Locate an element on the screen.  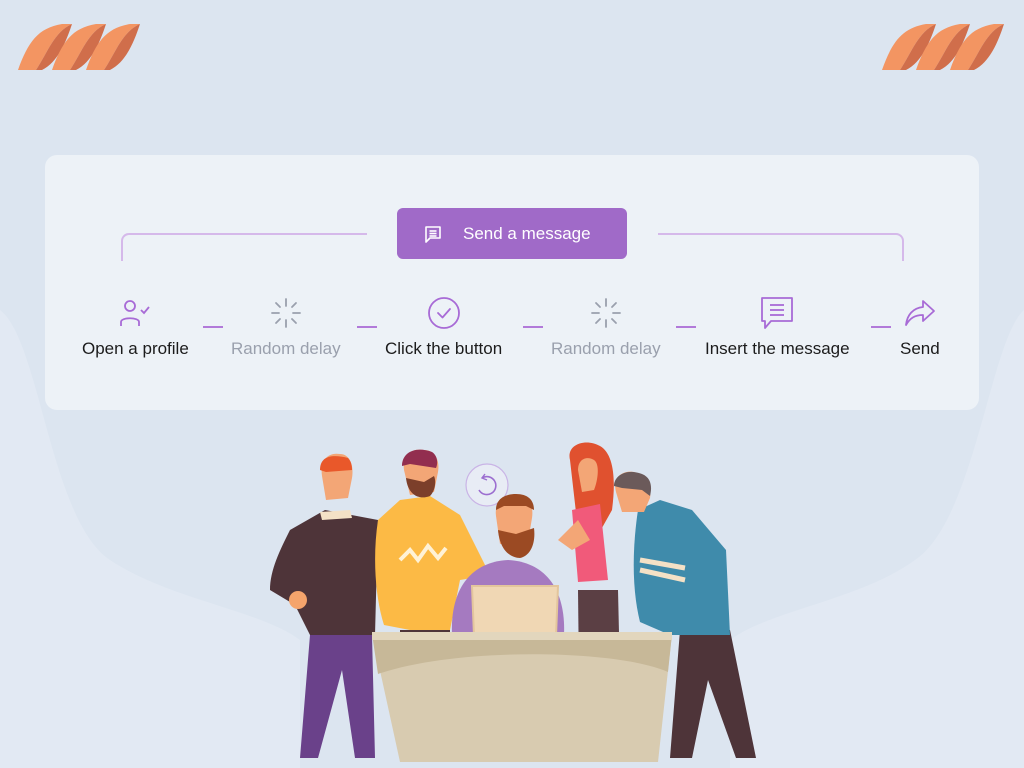
check-circle-icon is located at coordinates (444, 313).